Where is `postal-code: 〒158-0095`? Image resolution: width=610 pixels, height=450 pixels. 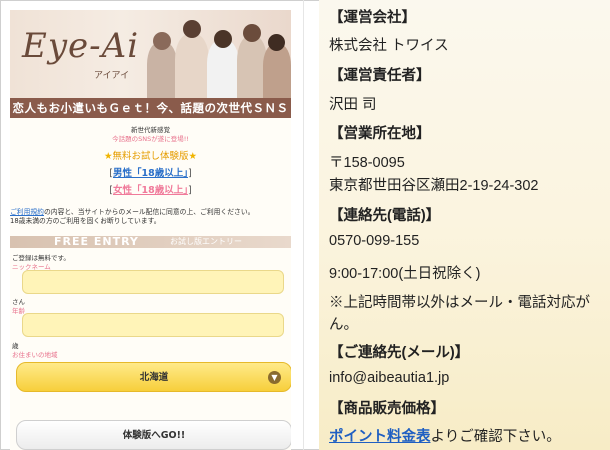
postal-code: 〒158-0095 is located at coordinates (367, 163).